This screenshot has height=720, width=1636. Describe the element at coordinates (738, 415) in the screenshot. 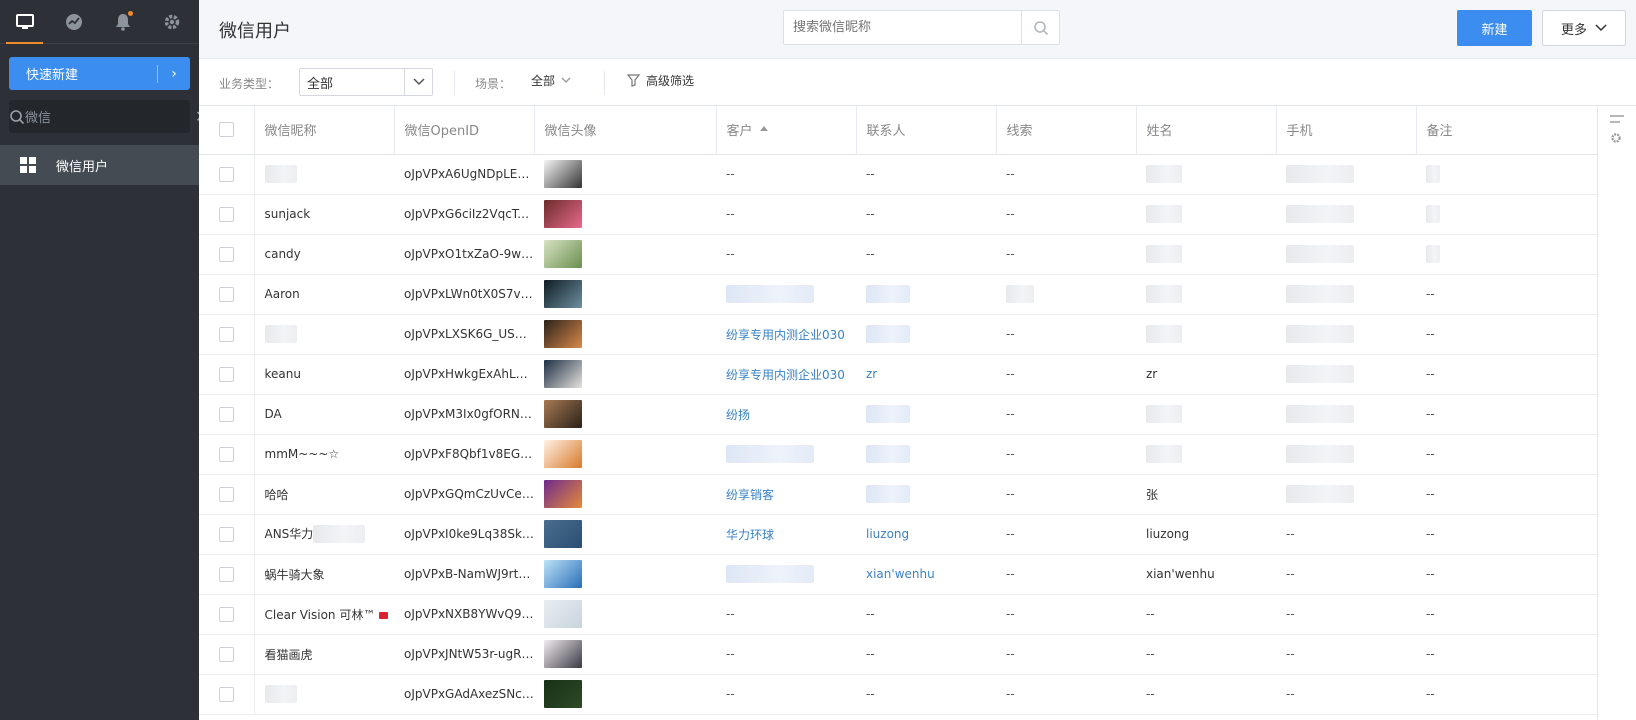

I see `cell-text: 纷扬` at that location.